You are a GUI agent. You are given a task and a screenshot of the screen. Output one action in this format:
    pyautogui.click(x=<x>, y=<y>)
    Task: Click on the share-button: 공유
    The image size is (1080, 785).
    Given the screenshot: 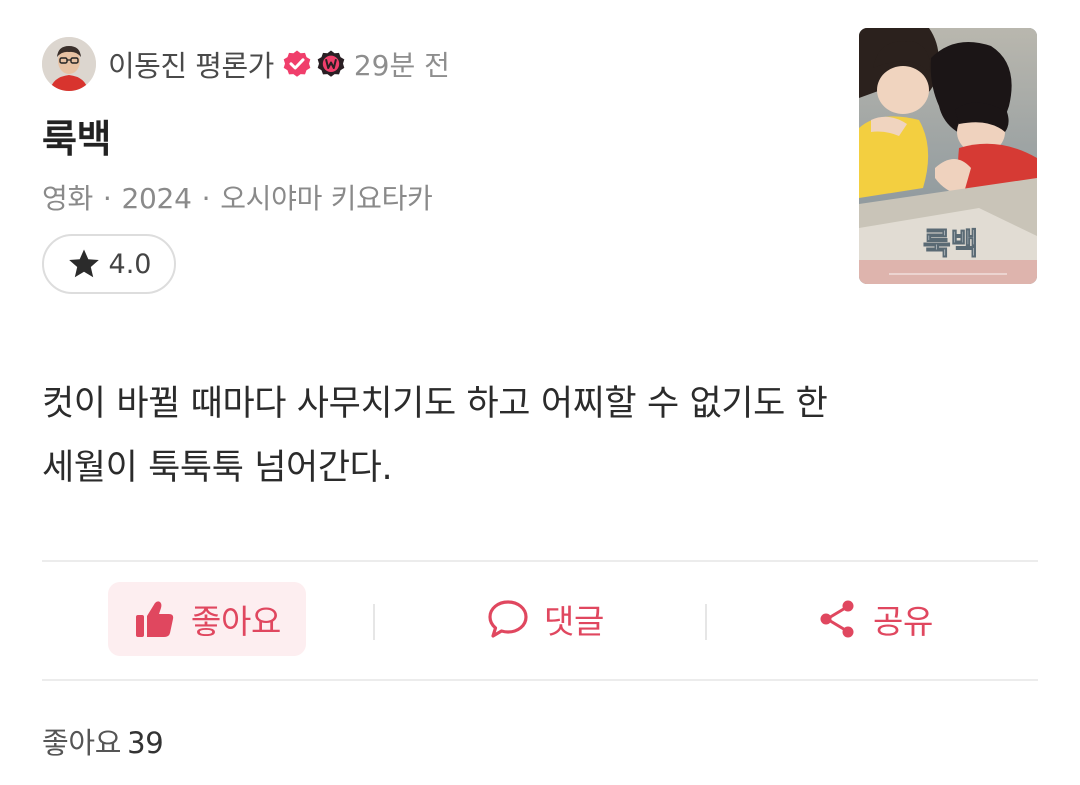 What is the action you would take?
    pyautogui.click(x=874, y=619)
    